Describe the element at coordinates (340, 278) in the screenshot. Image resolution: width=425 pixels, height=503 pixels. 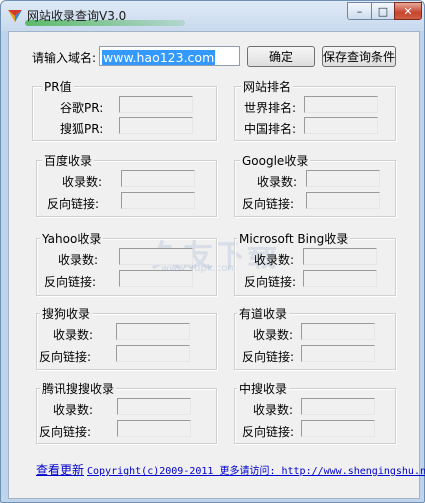
I see `bing-backlinks-field` at that location.